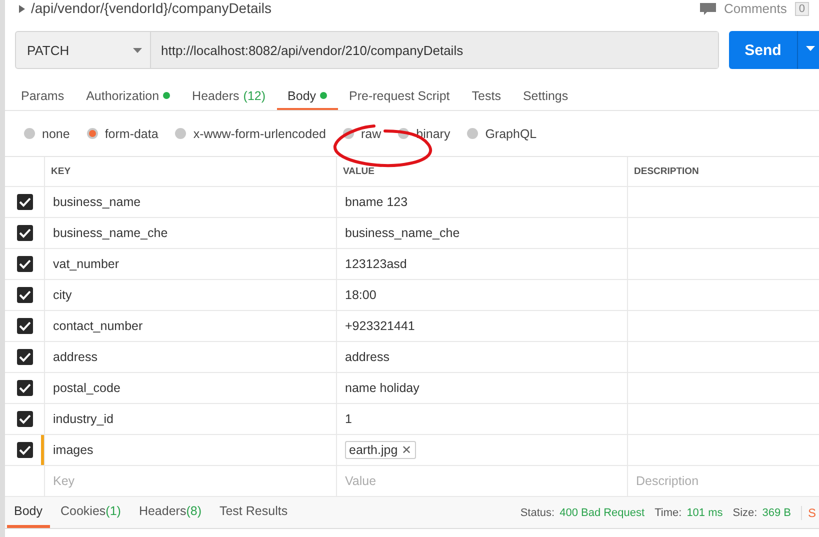  Describe the element at coordinates (360, 295) in the screenshot. I see `value-cell: 18:00` at that location.